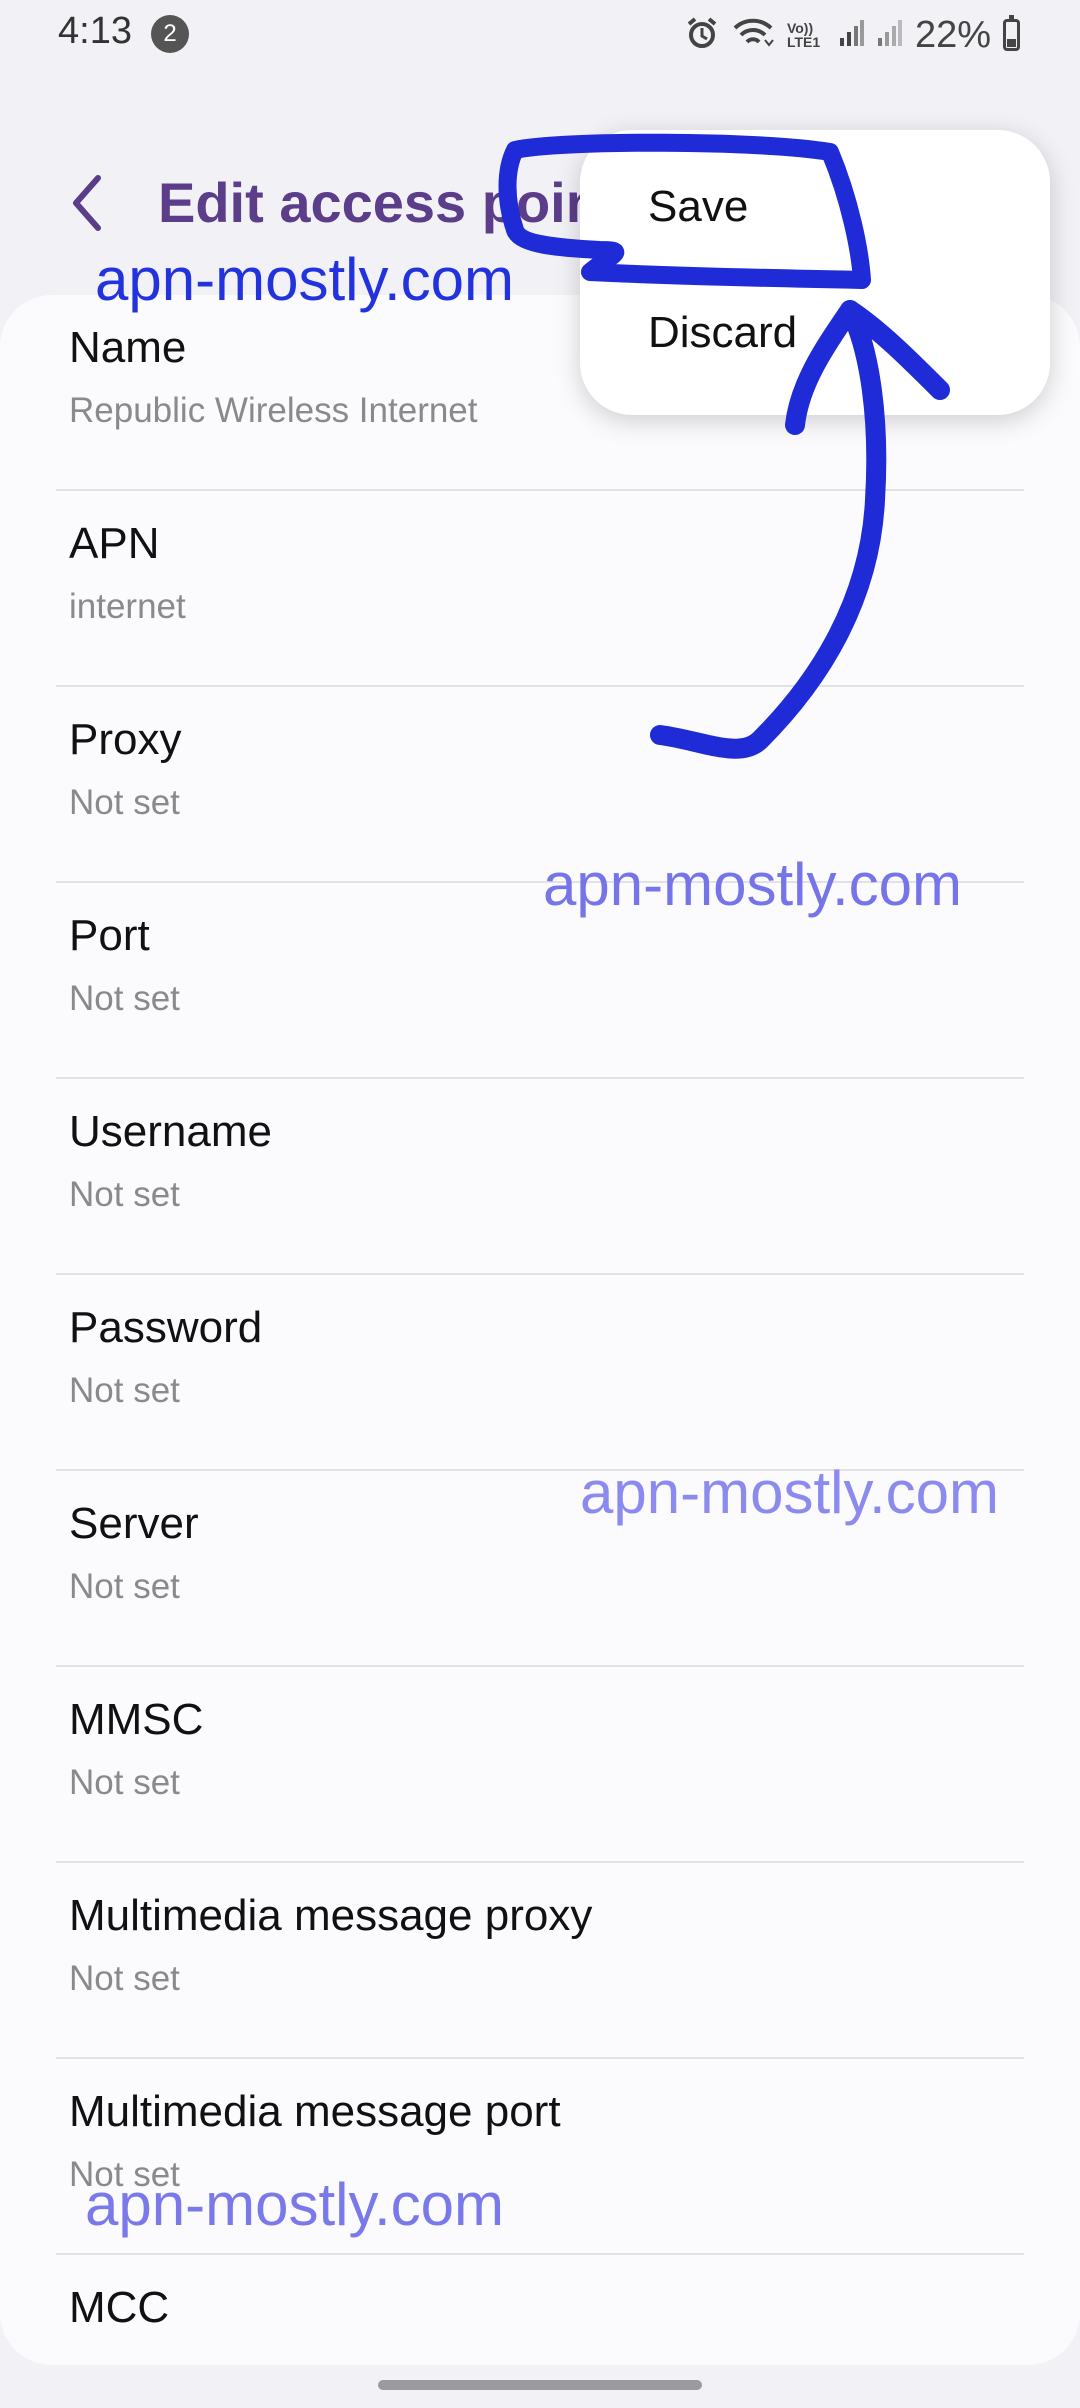 The width and height of the screenshot is (1080, 2408). What do you see at coordinates (166, 1327) in the screenshot?
I see `field-label: Password` at bounding box center [166, 1327].